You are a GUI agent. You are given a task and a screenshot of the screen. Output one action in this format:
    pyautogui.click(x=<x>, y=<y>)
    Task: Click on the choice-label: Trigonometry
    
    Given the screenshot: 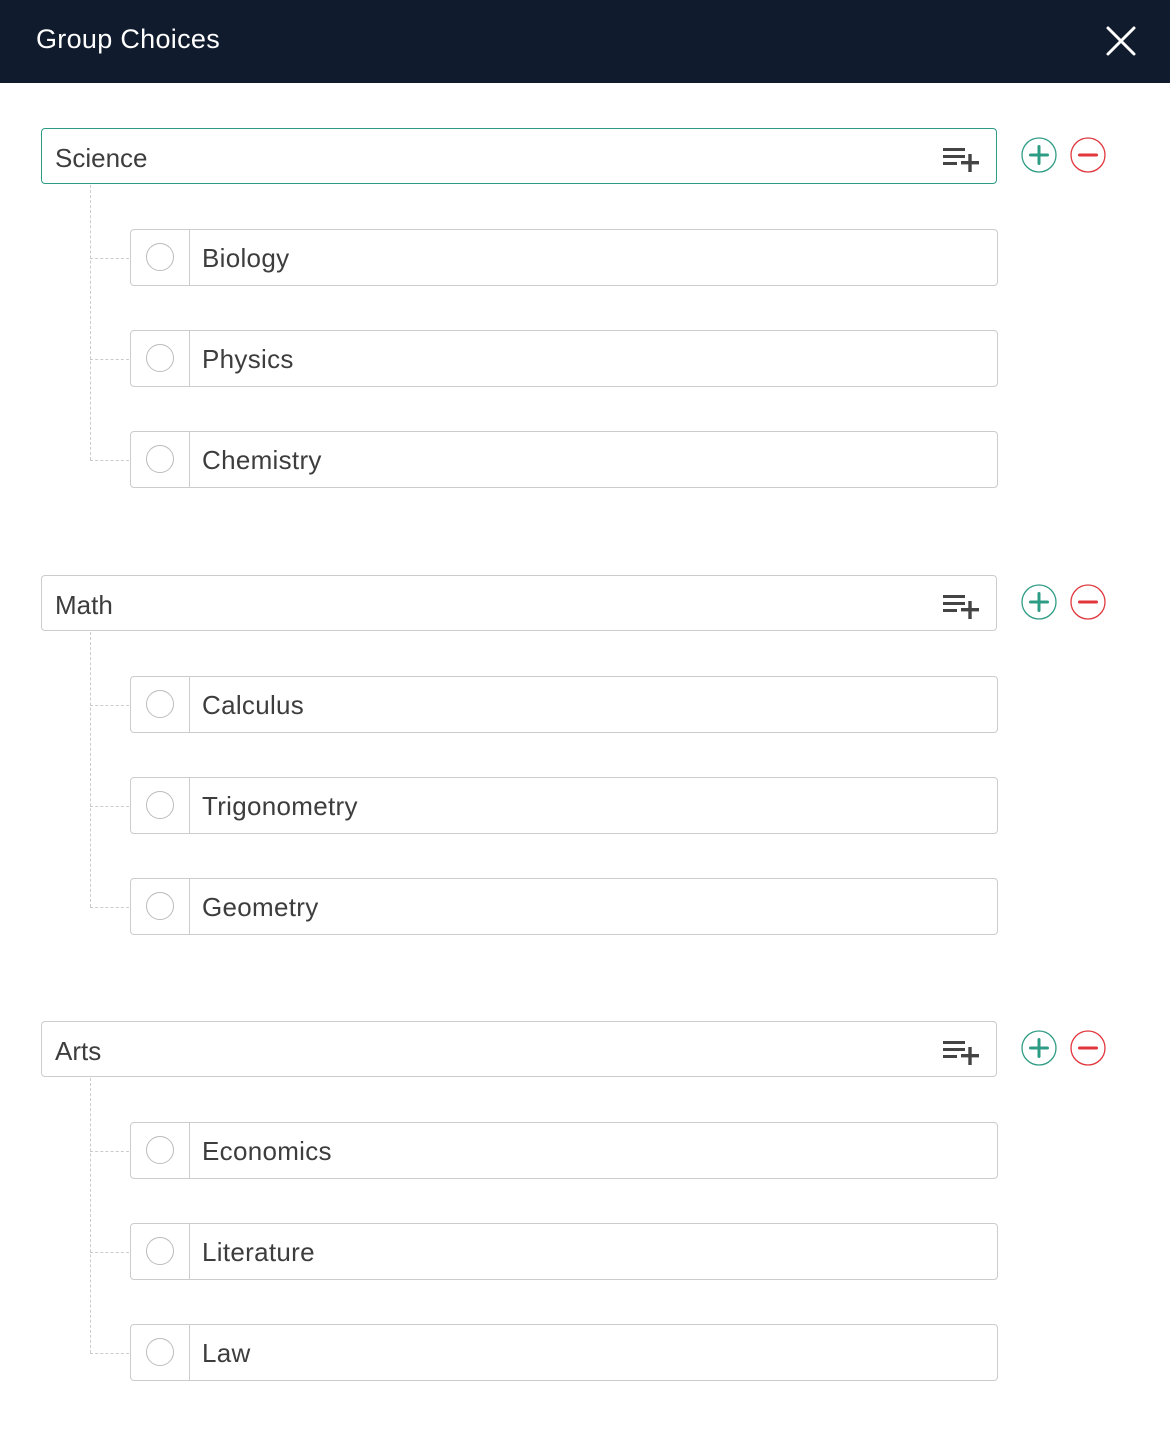 What is the action you would take?
    pyautogui.click(x=280, y=806)
    